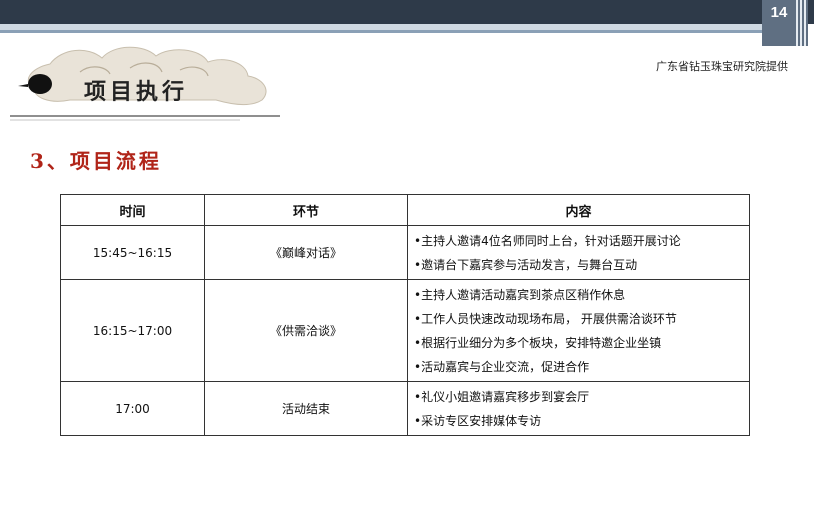 Image resolution: width=814 pixels, height=518 pixels. I want to click on content-item: •根据行业细分为多个板块，安排特邀企业坐镇, so click(538, 343).